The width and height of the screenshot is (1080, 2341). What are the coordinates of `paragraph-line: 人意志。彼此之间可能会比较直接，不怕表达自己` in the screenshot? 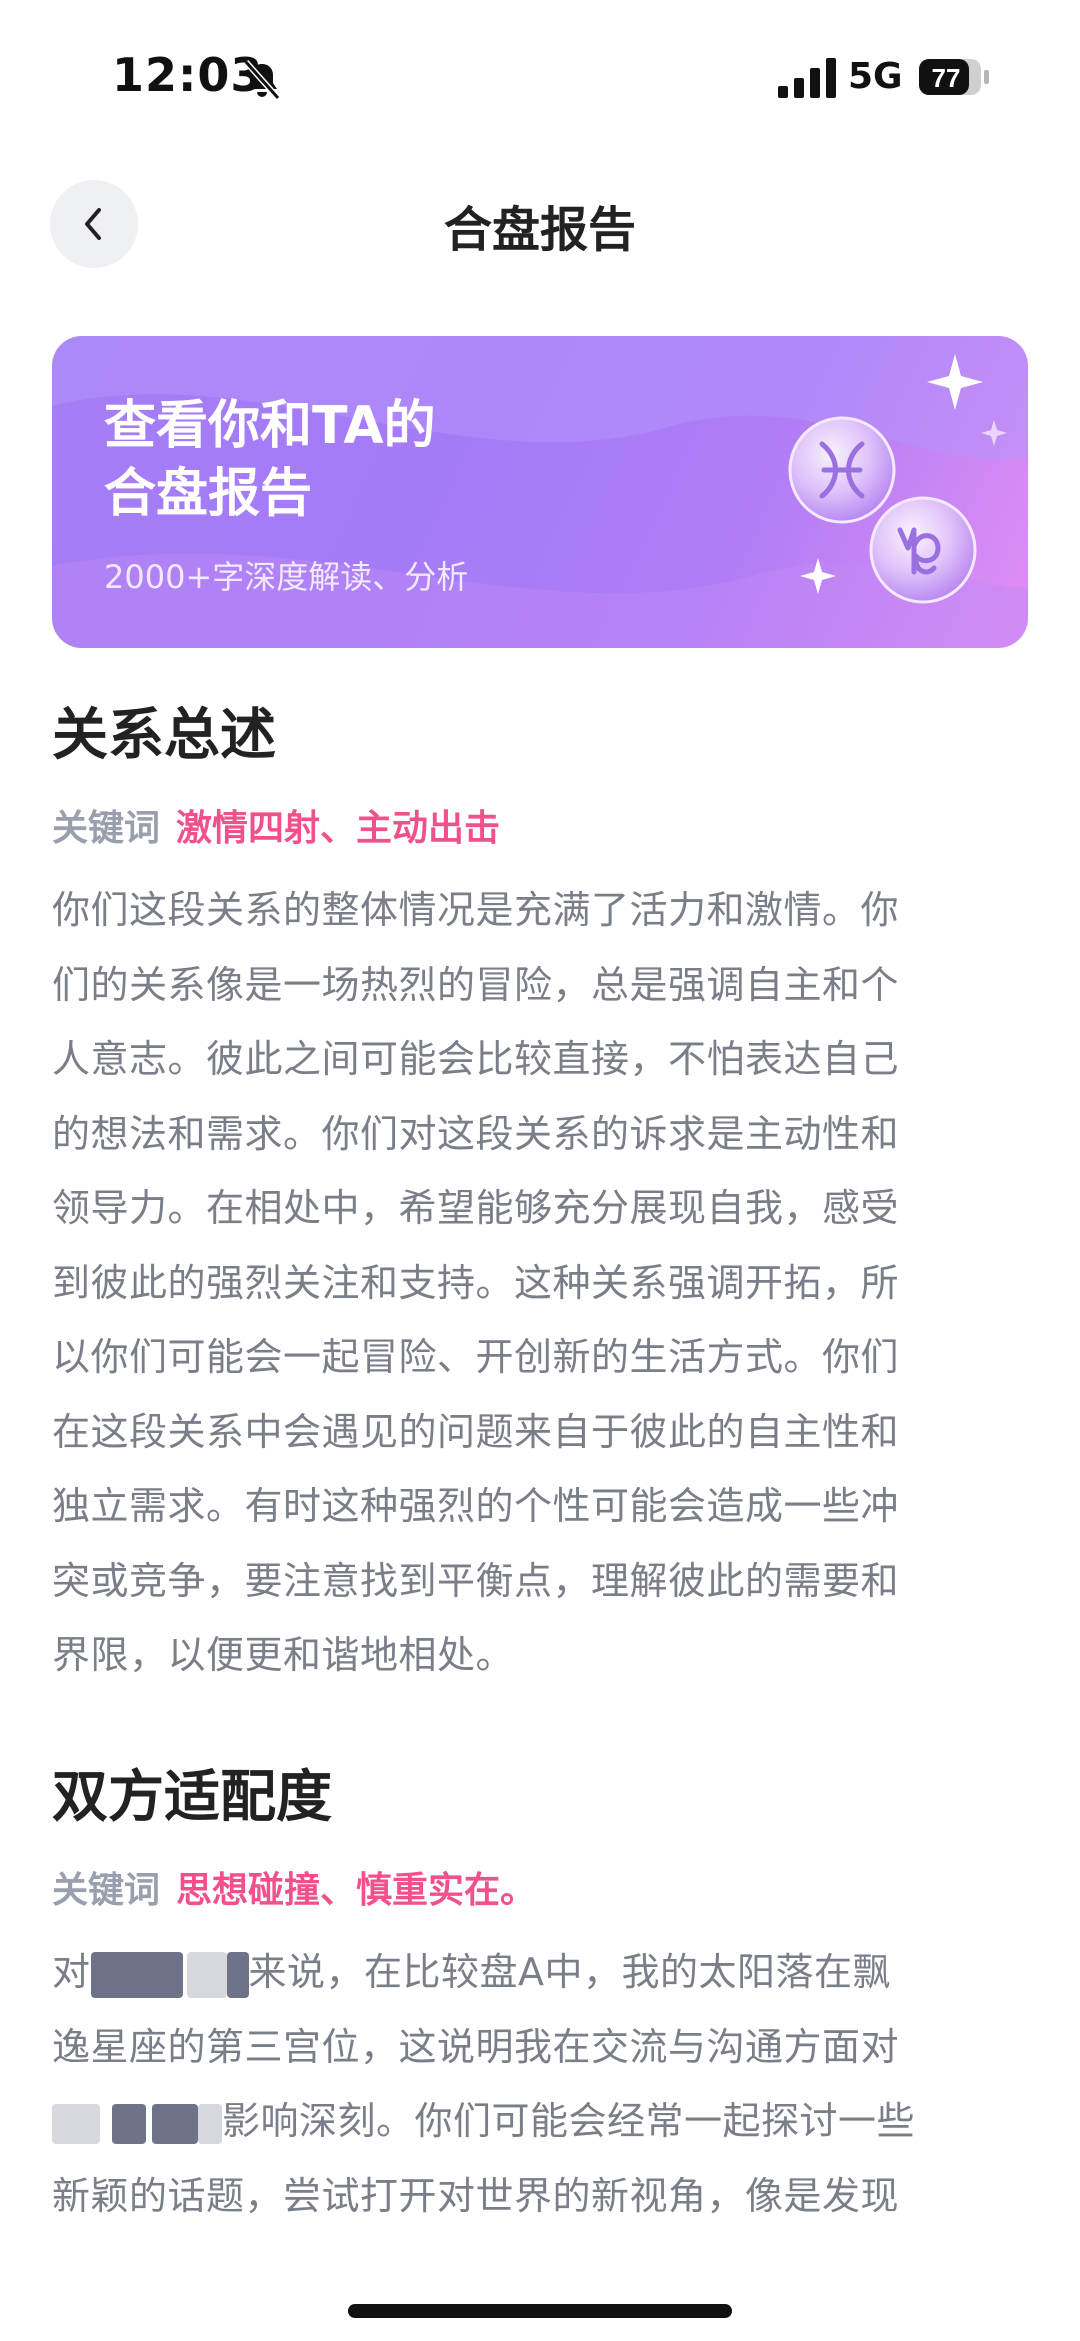 It's located at (476, 1059).